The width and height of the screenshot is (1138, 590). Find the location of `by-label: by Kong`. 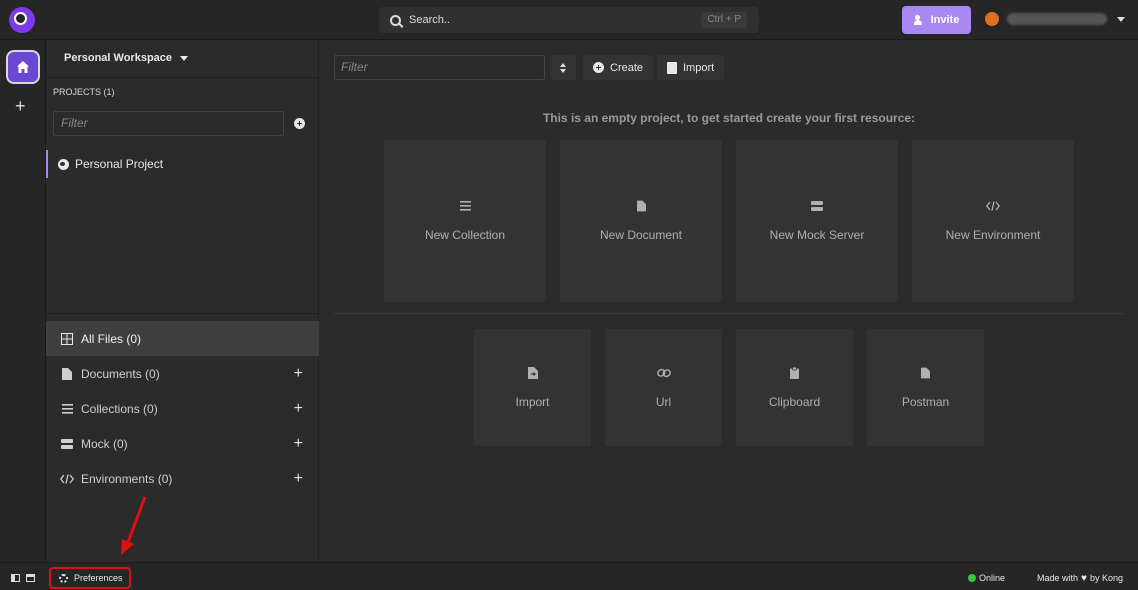

by-label: by Kong is located at coordinates (1106, 578).